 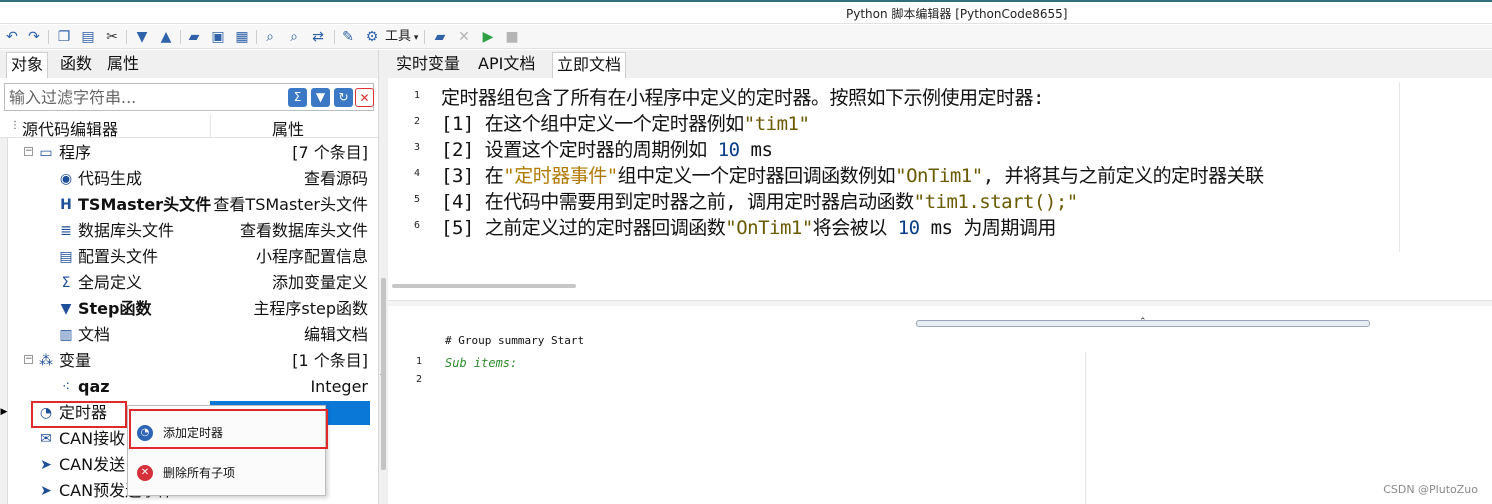 What do you see at coordinates (512, 37) in the screenshot?
I see `stop-icon: ■` at bounding box center [512, 37].